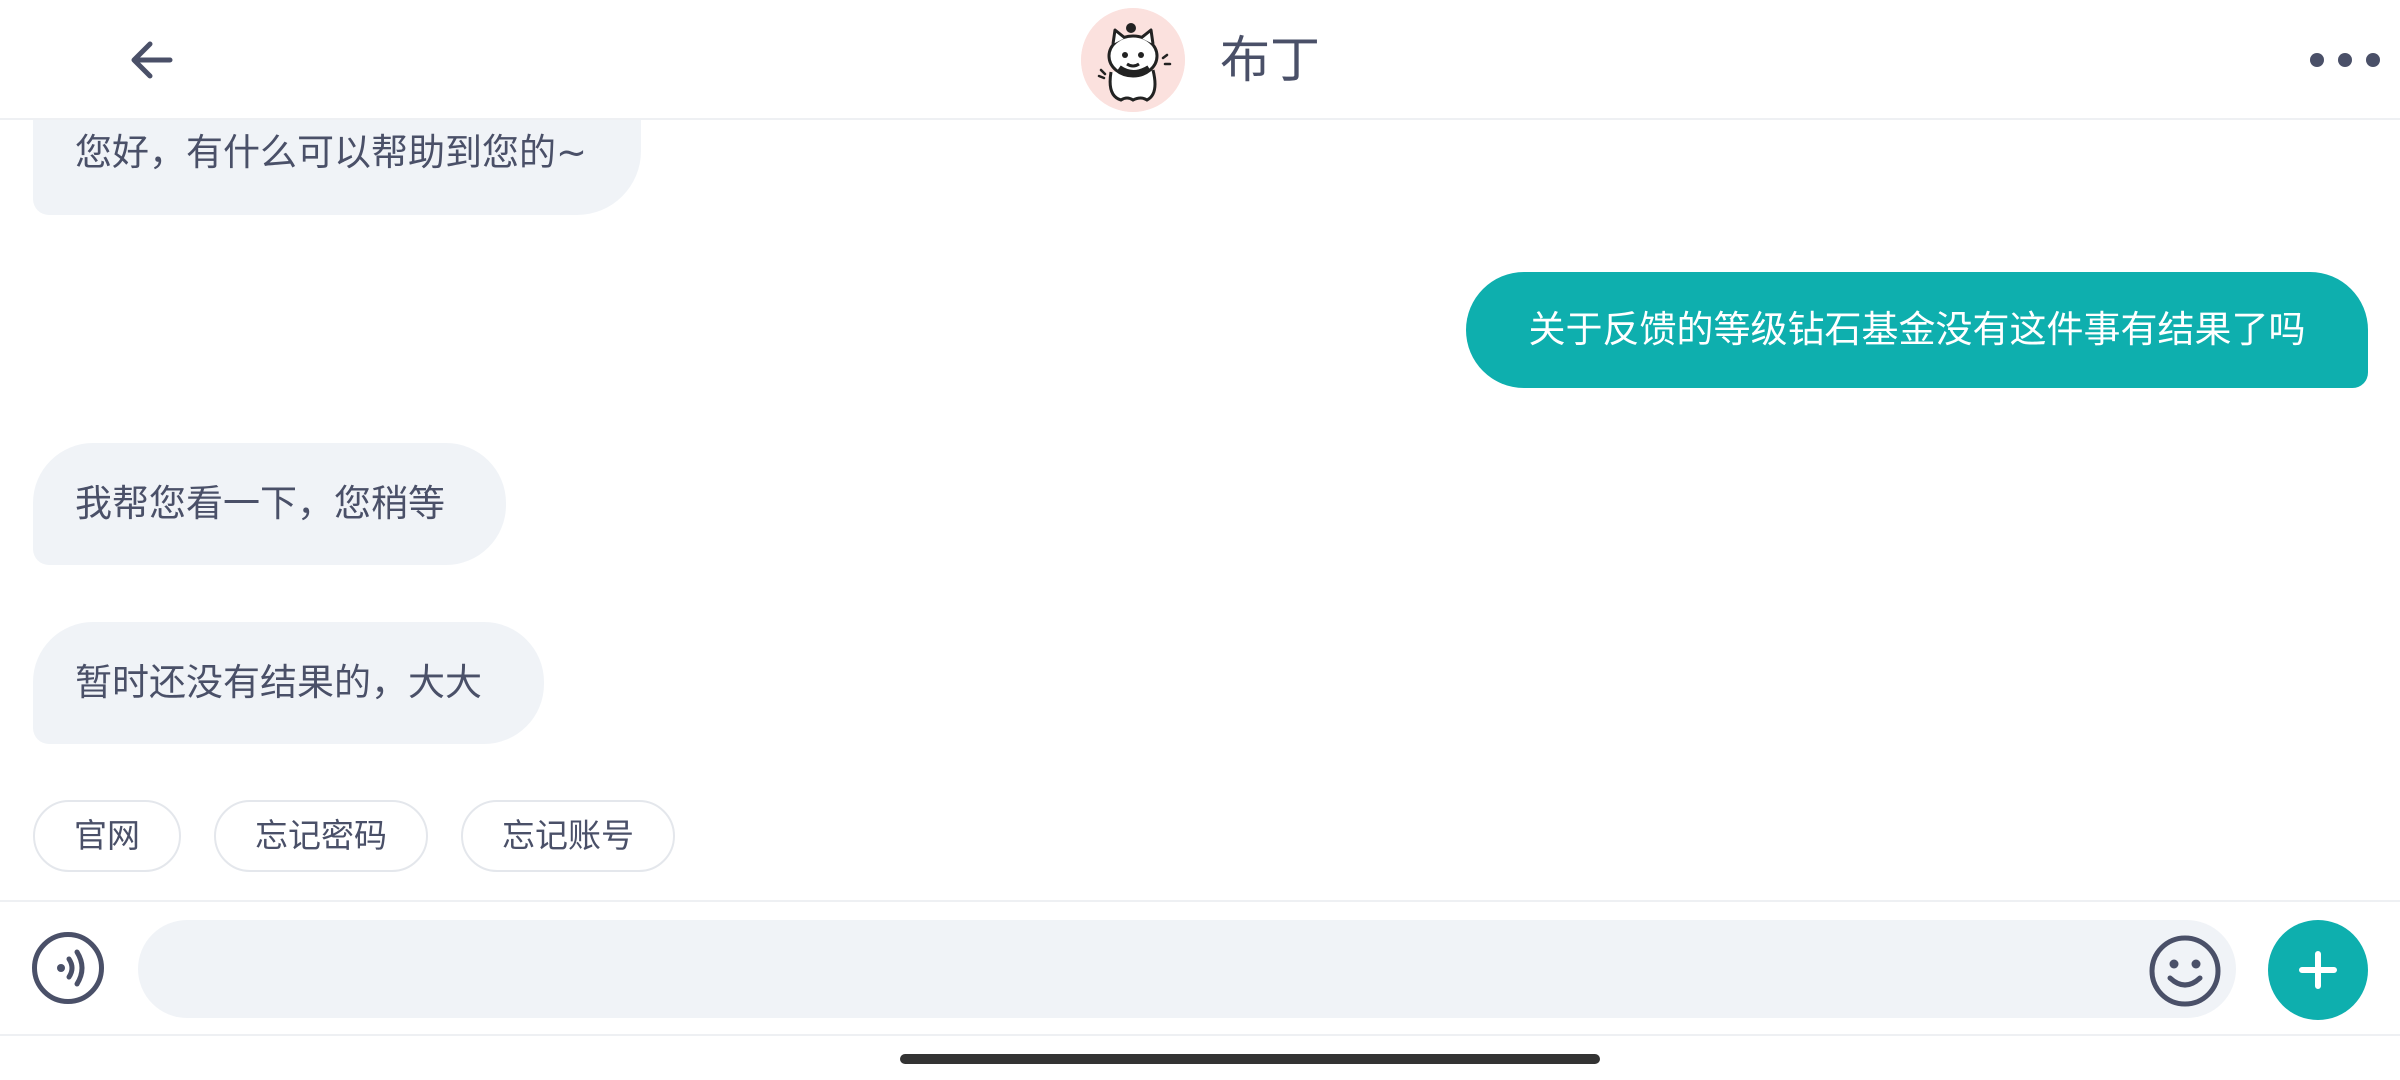  I want to click on emoji-button, so click(2185, 971).